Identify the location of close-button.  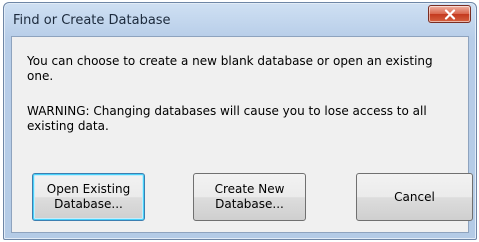
(449, 14).